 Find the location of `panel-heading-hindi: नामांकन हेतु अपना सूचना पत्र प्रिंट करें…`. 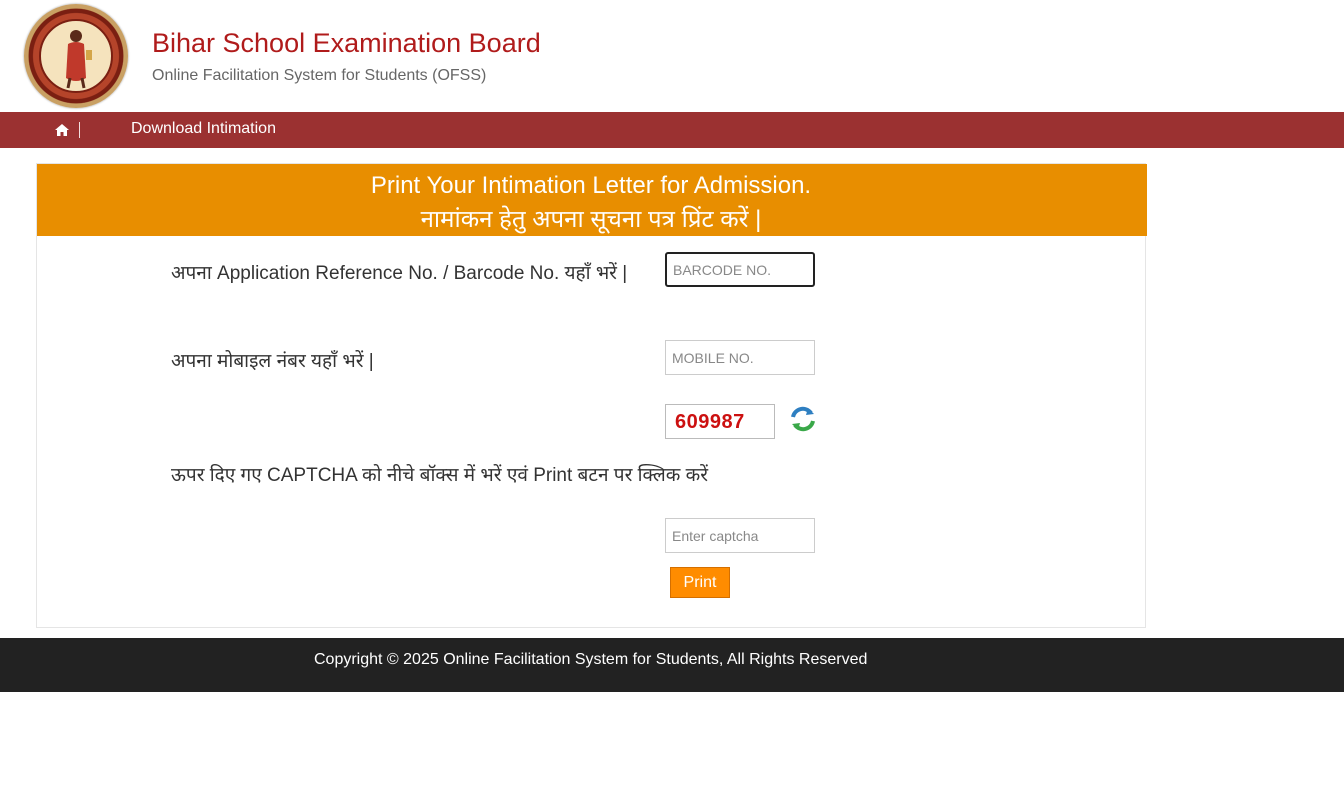

panel-heading-hindi: नामांकन हेतु अपना सूचना पत्र प्रिंट करें… is located at coordinates (591, 219).